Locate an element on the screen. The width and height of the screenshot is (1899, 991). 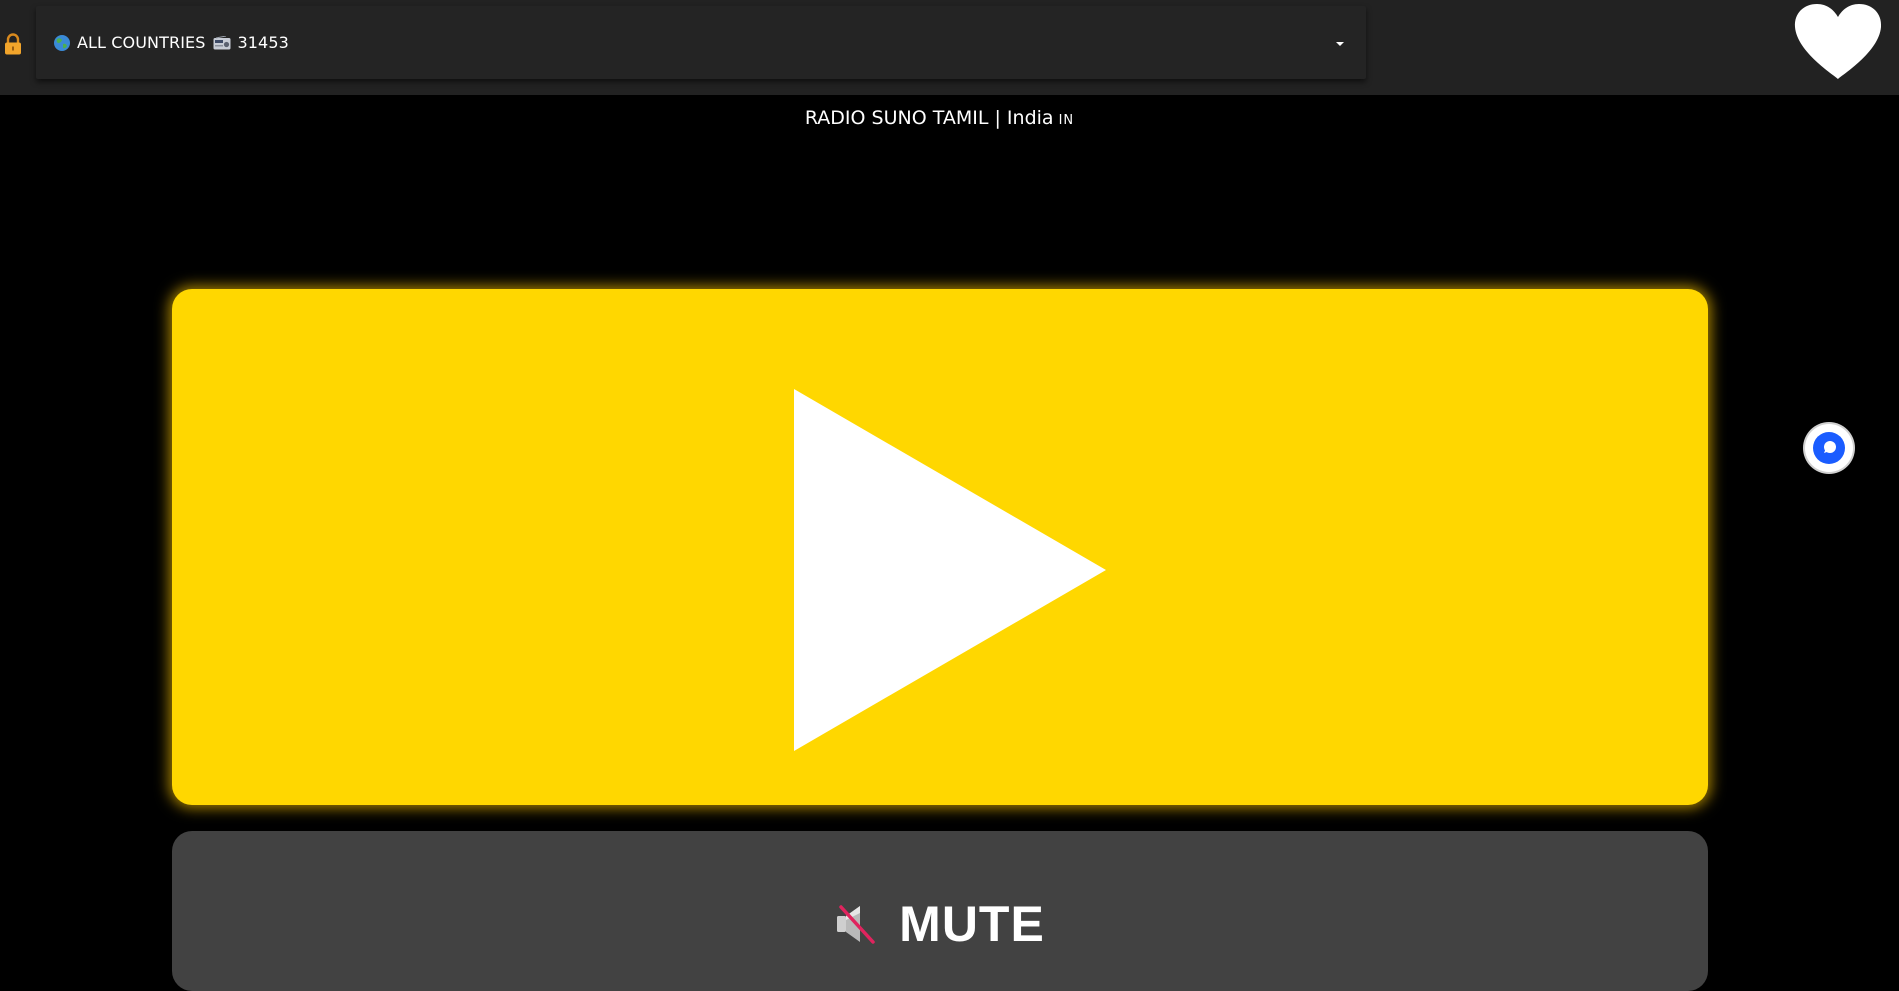
station-name: RADIO SUNO TAMIL is located at coordinates (896, 118).